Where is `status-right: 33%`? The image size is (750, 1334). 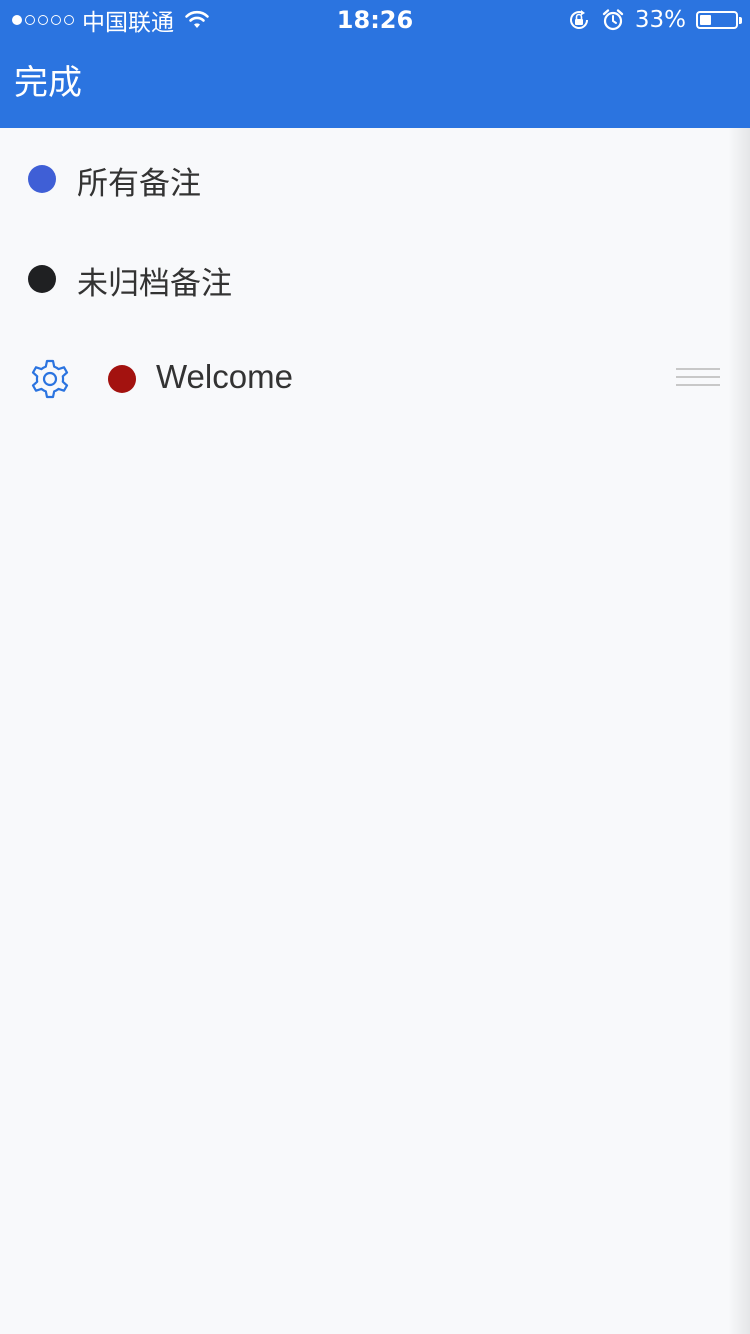 status-right: 33% is located at coordinates (654, 20).